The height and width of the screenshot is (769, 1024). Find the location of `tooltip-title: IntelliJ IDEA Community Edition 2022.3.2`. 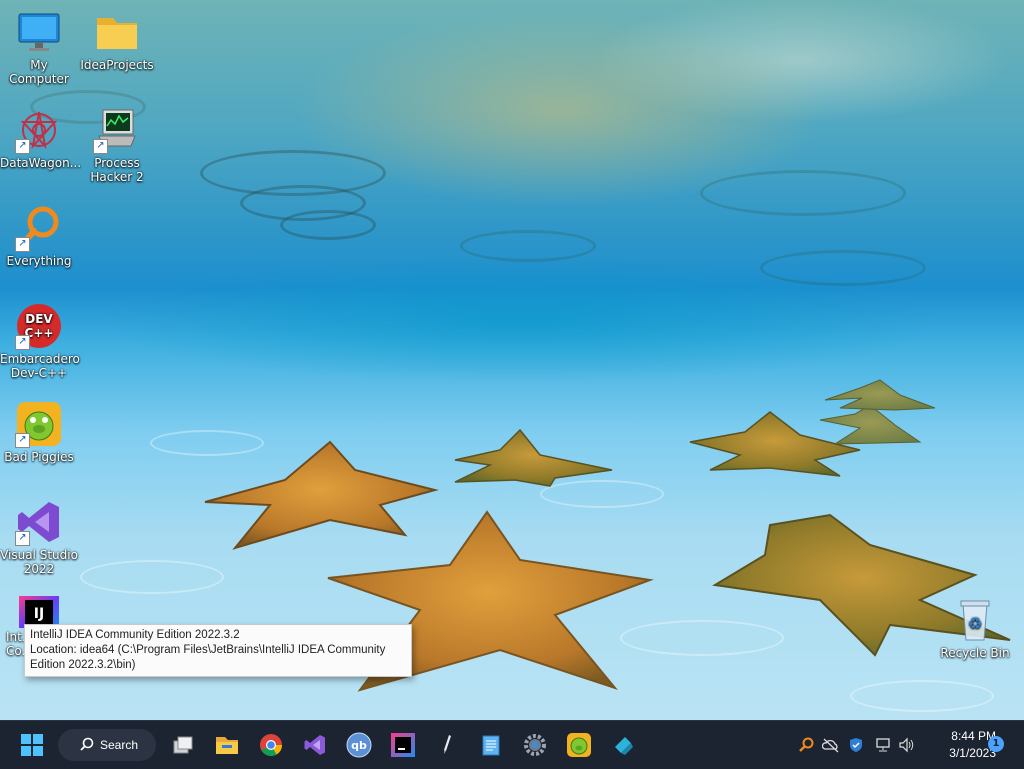

tooltip-title: IntelliJ IDEA Community Edition 2022.3.2 is located at coordinates (135, 635).